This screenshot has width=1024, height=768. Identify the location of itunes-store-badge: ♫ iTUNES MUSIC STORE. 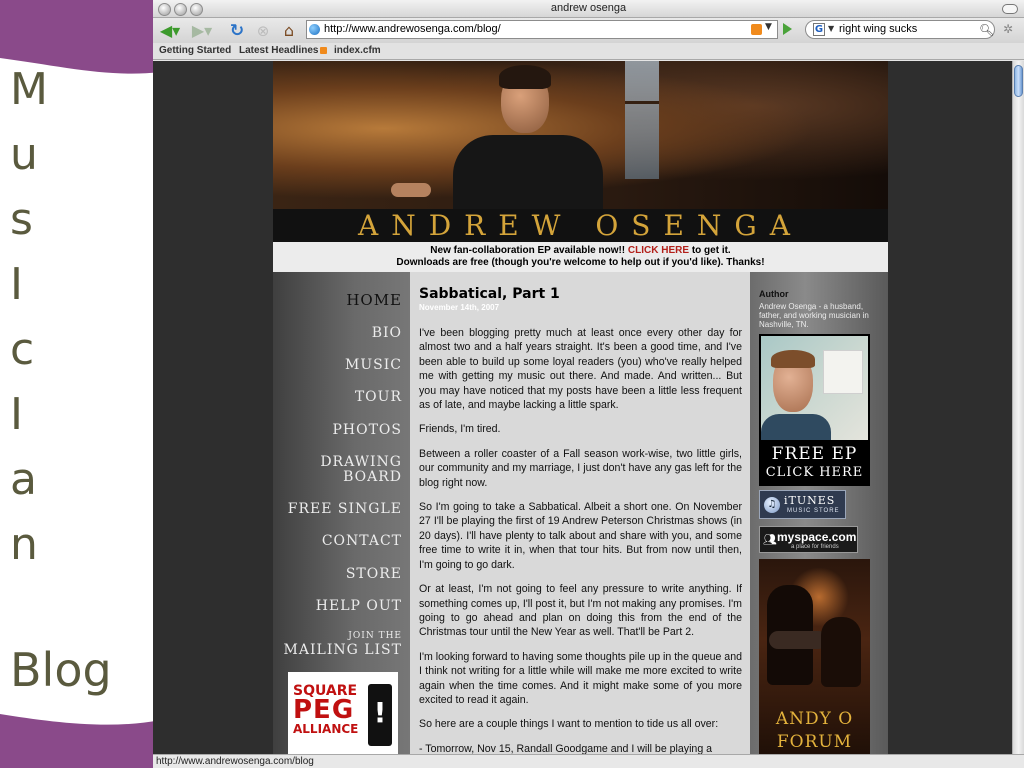
(802, 504).